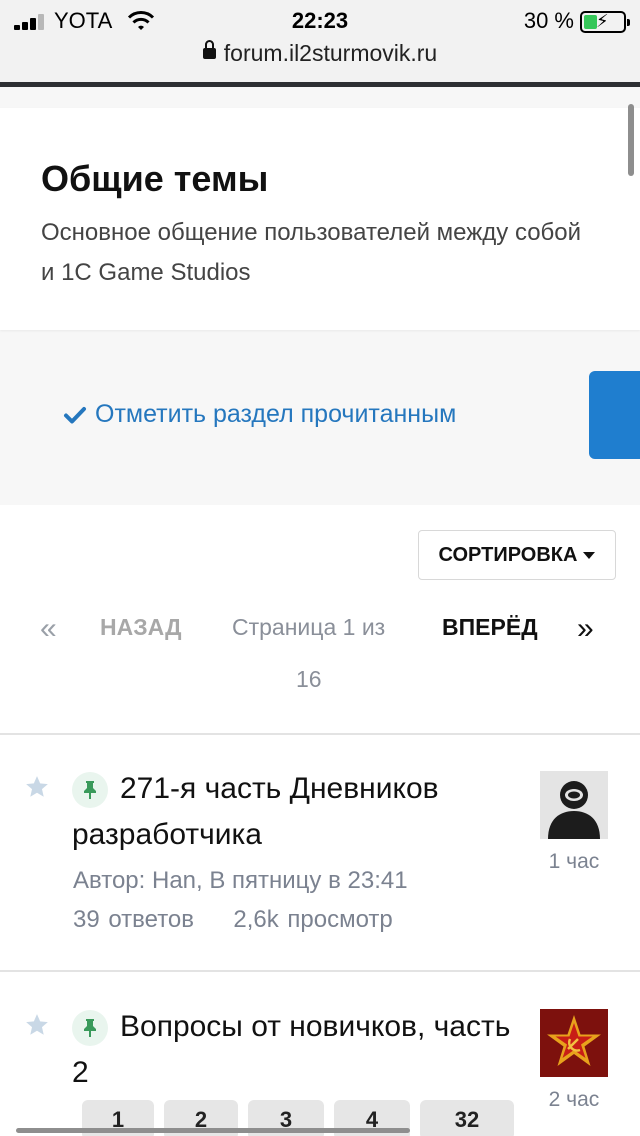 The width and height of the screenshot is (640, 1136). What do you see at coordinates (75, 414) in the screenshot?
I see `checkmark-icon` at bounding box center [75, 414].